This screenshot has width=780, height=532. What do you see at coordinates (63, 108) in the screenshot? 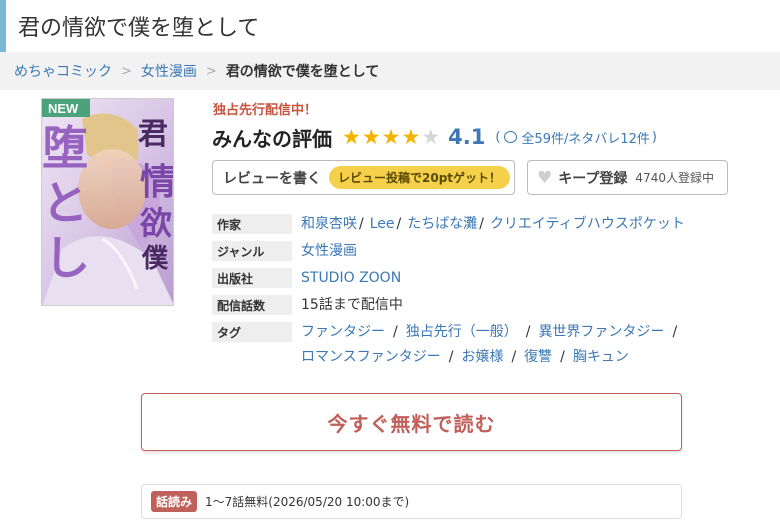
I see `new-badge: NEW` at bounding box center [63, 108].